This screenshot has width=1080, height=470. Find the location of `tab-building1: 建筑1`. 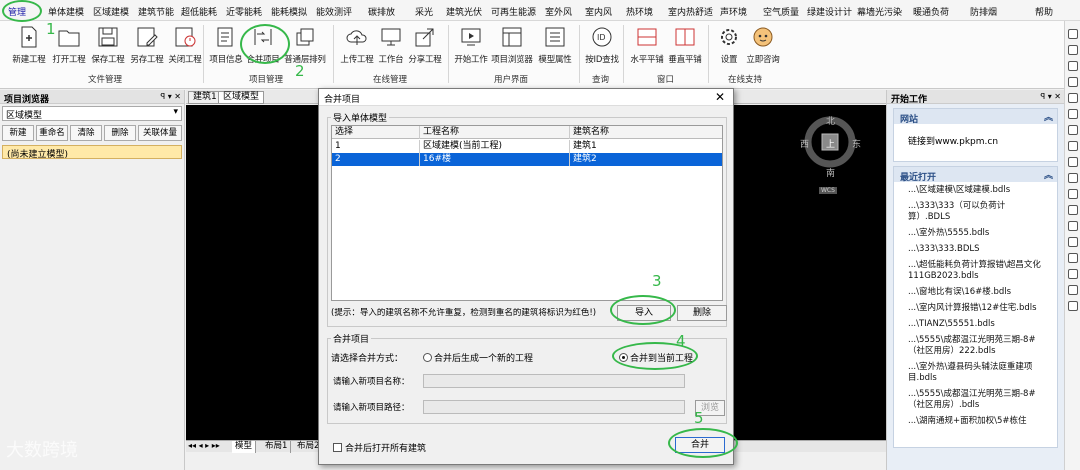

tab-building1: 建筑1 is located at coordinates (205, 97).